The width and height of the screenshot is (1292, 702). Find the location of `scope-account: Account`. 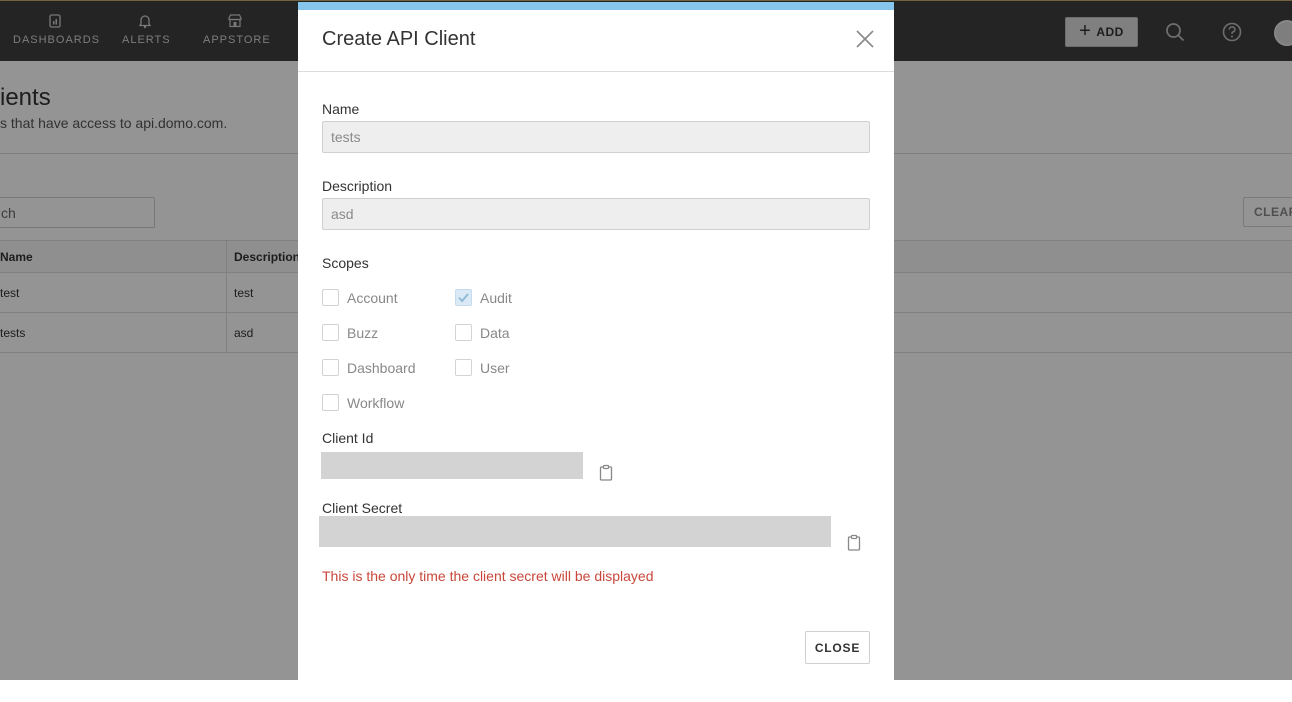

scope-account: Account is located at coordinates (360, 297).